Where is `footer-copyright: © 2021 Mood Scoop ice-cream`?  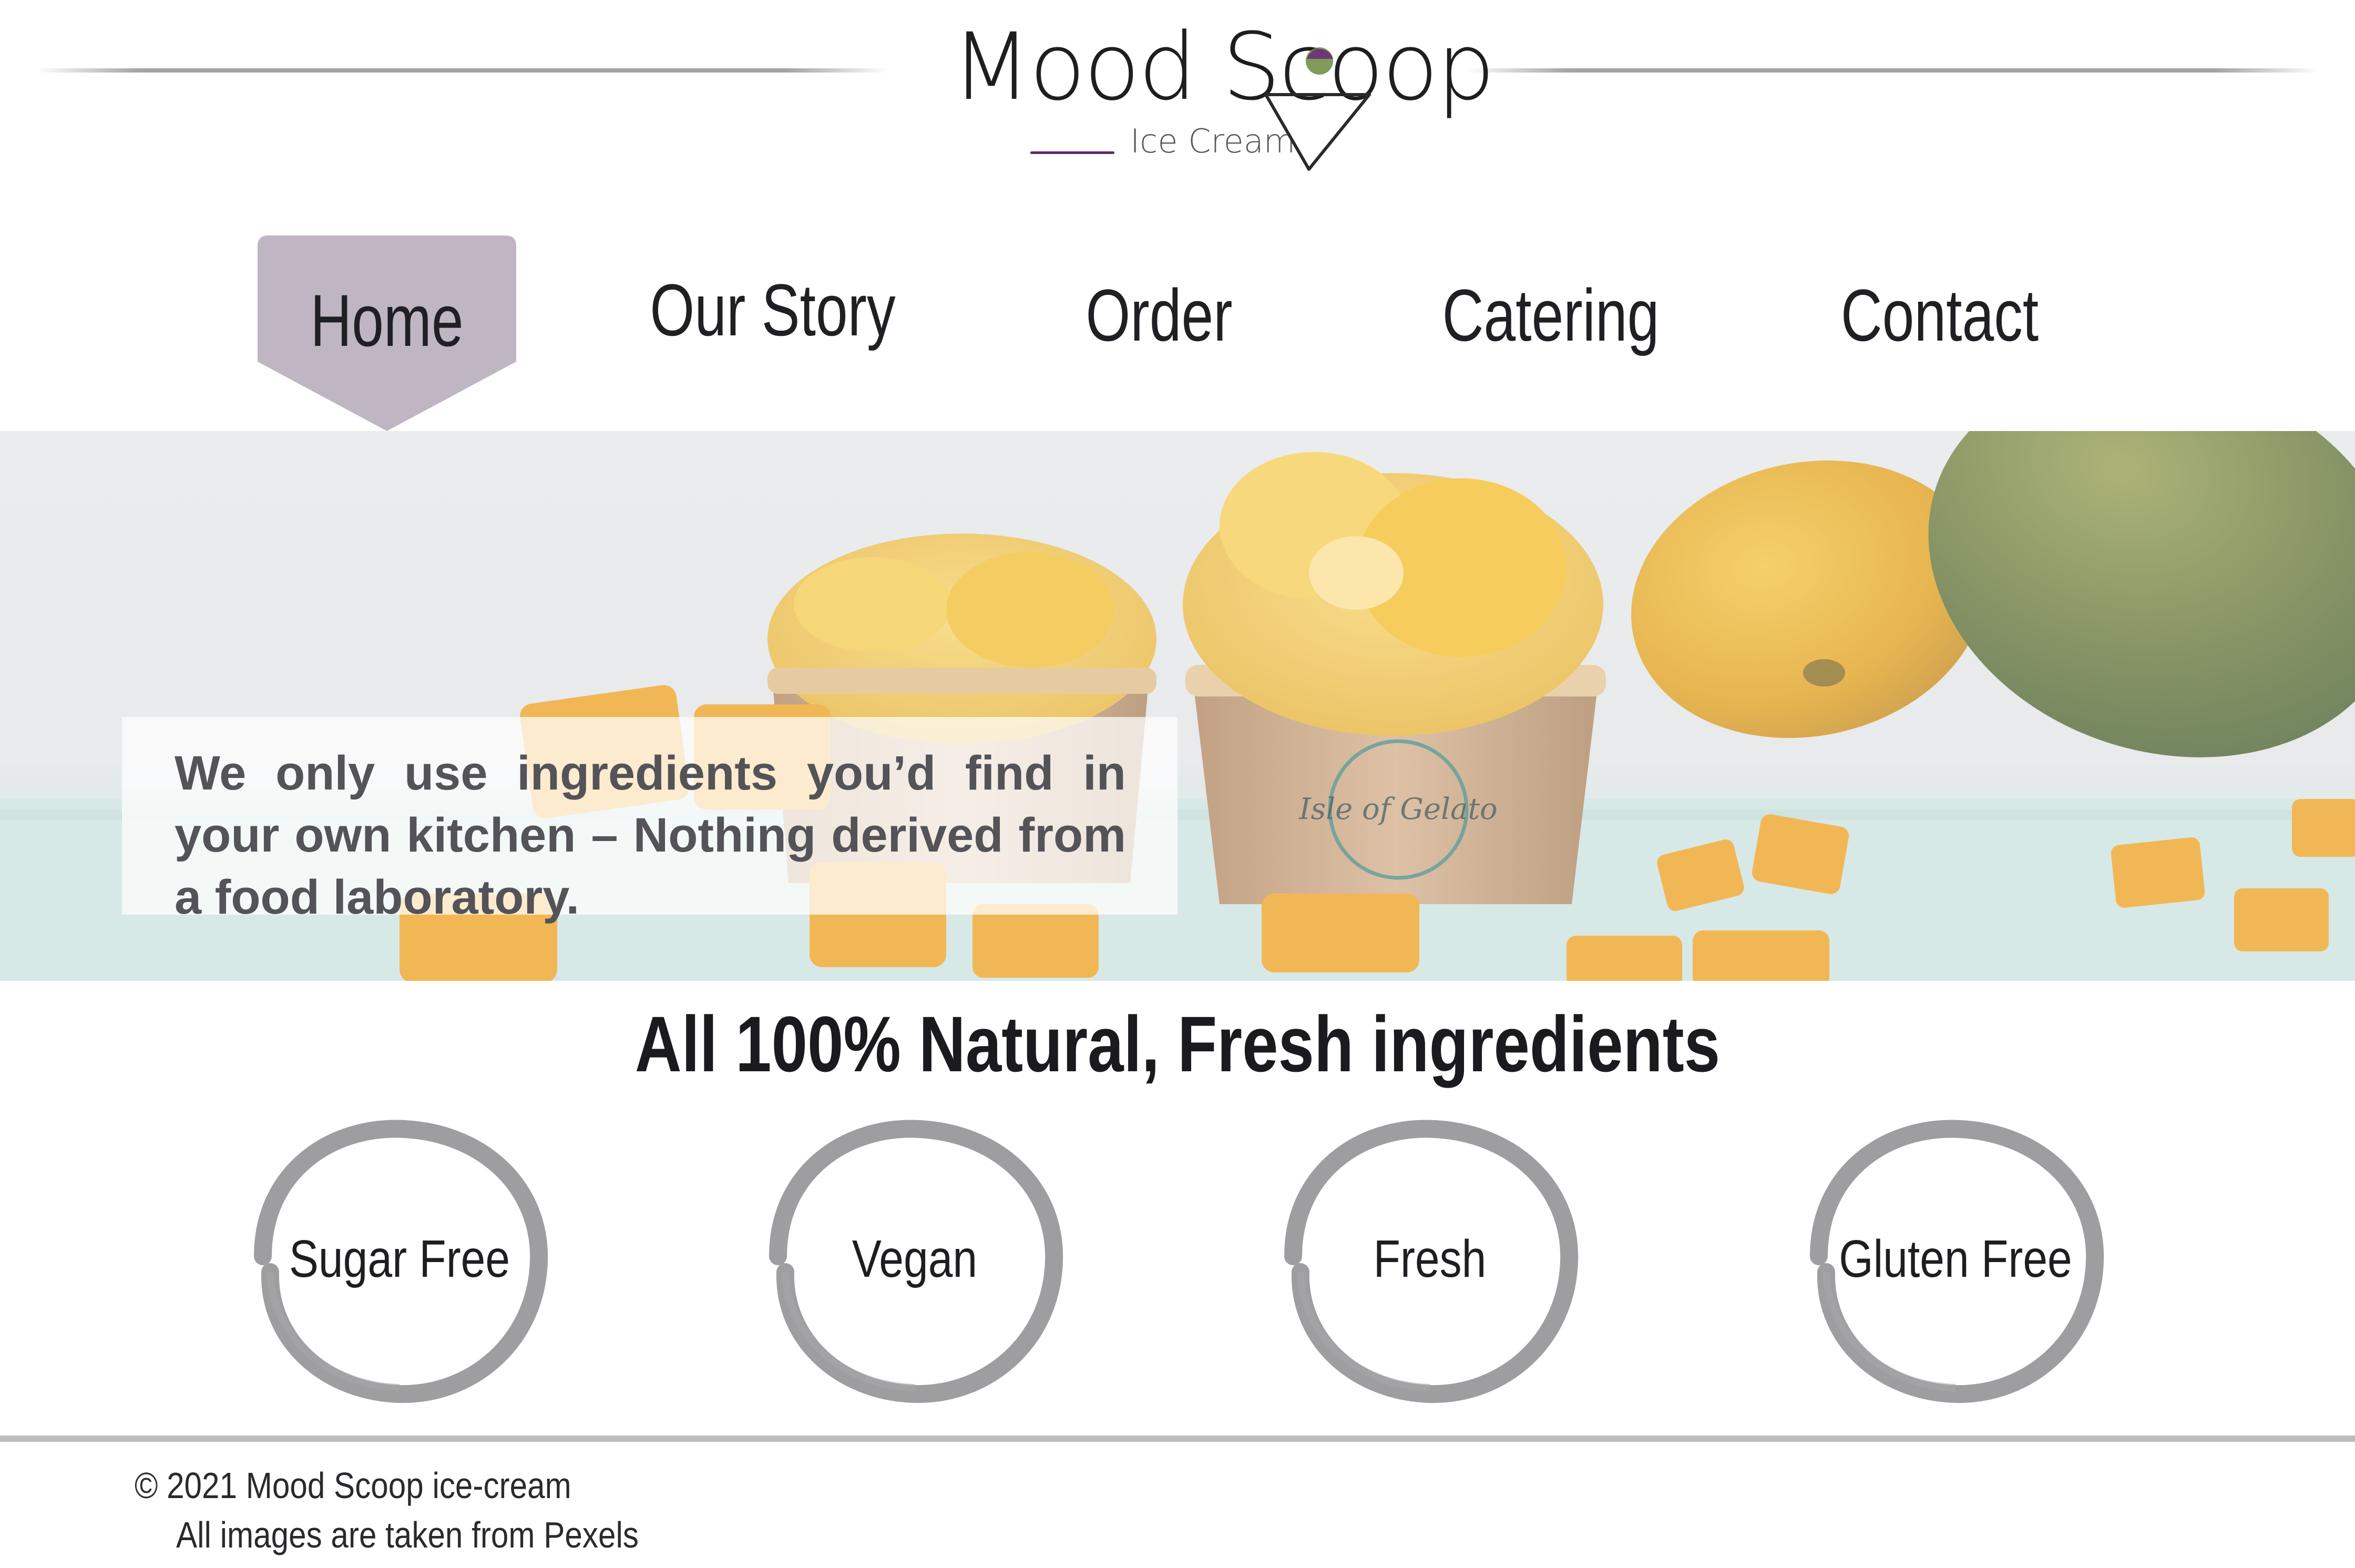
footer-copyright: © 2021 Mood Scoop ice-cream is located at coordinates (353, 1485).